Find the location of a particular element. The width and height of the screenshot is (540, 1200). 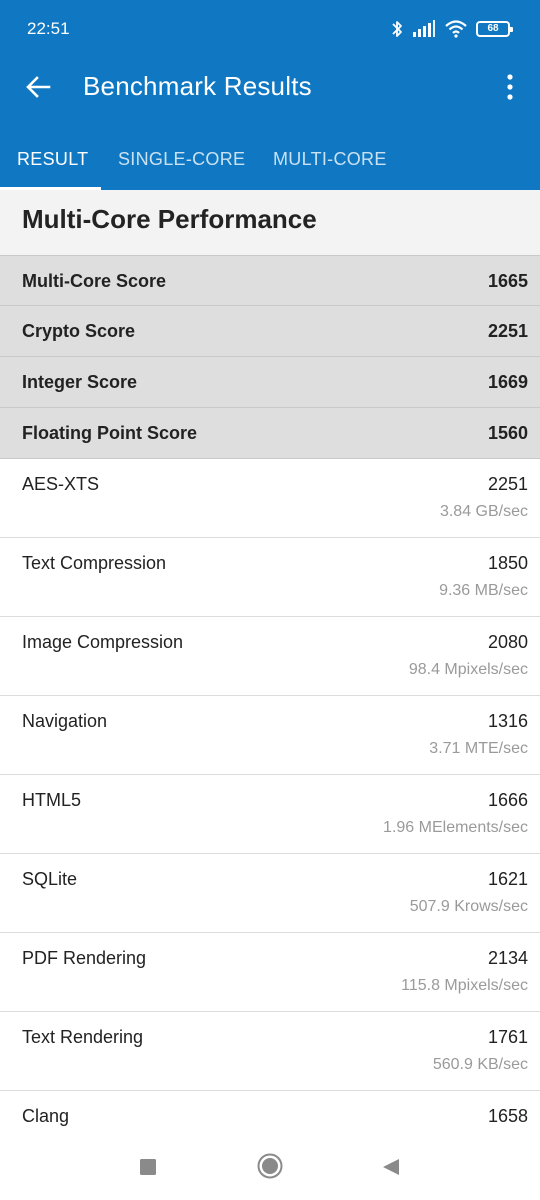

test-throughput: 507.9 Krows/sec is located at coordinates (468, 906).